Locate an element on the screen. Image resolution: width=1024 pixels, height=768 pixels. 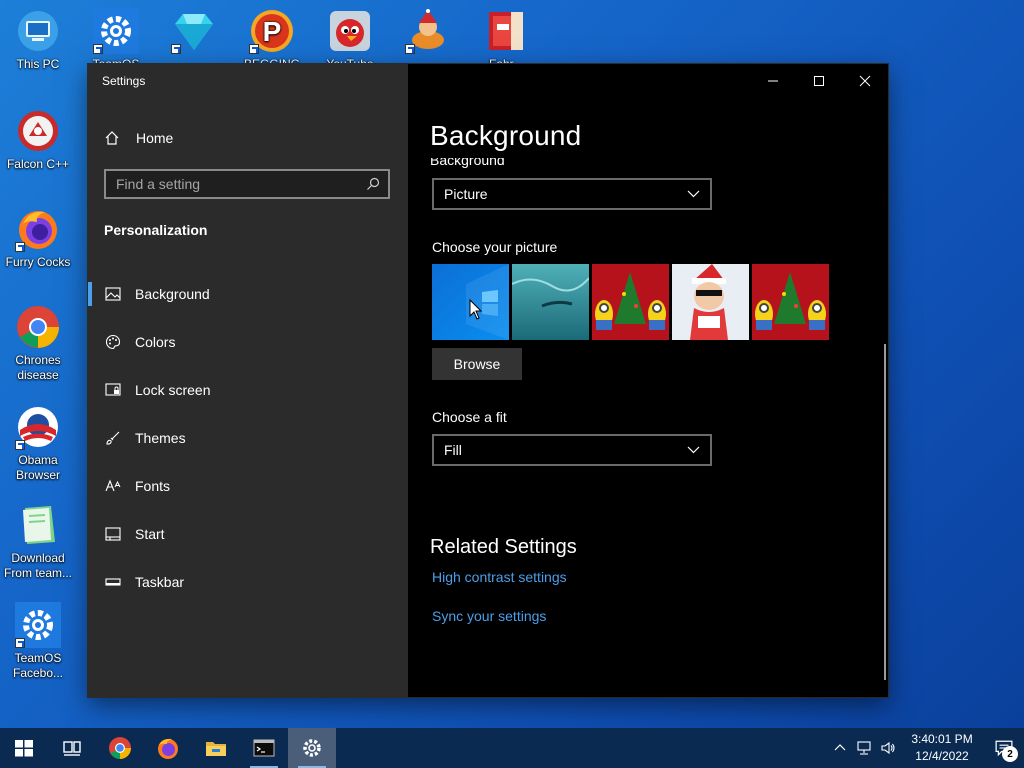
search-box is located at coordinates (247, 184).